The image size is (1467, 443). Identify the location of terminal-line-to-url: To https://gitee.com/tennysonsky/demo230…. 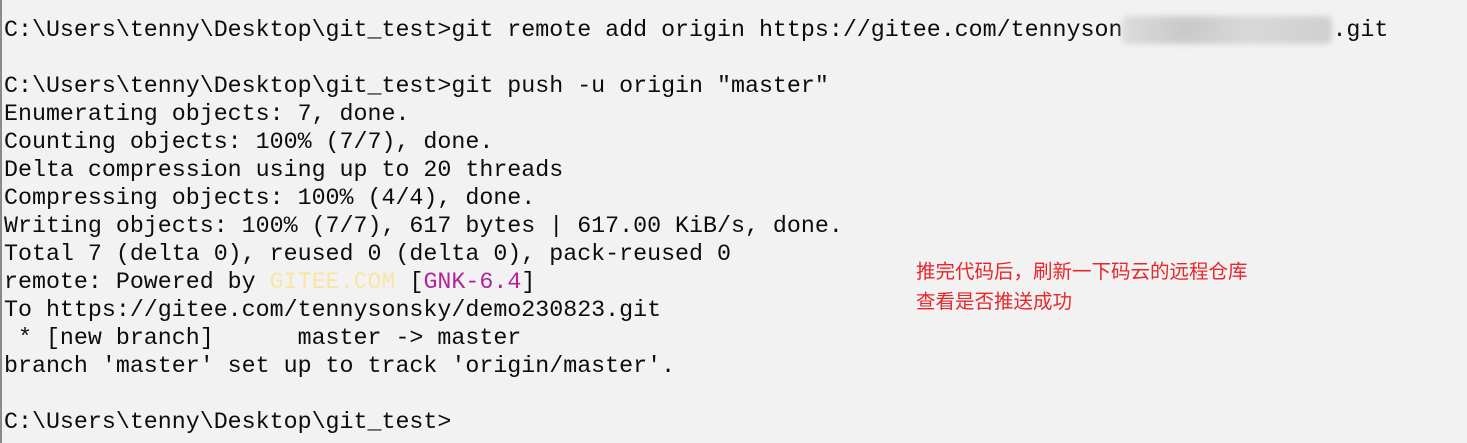
(333, 310).